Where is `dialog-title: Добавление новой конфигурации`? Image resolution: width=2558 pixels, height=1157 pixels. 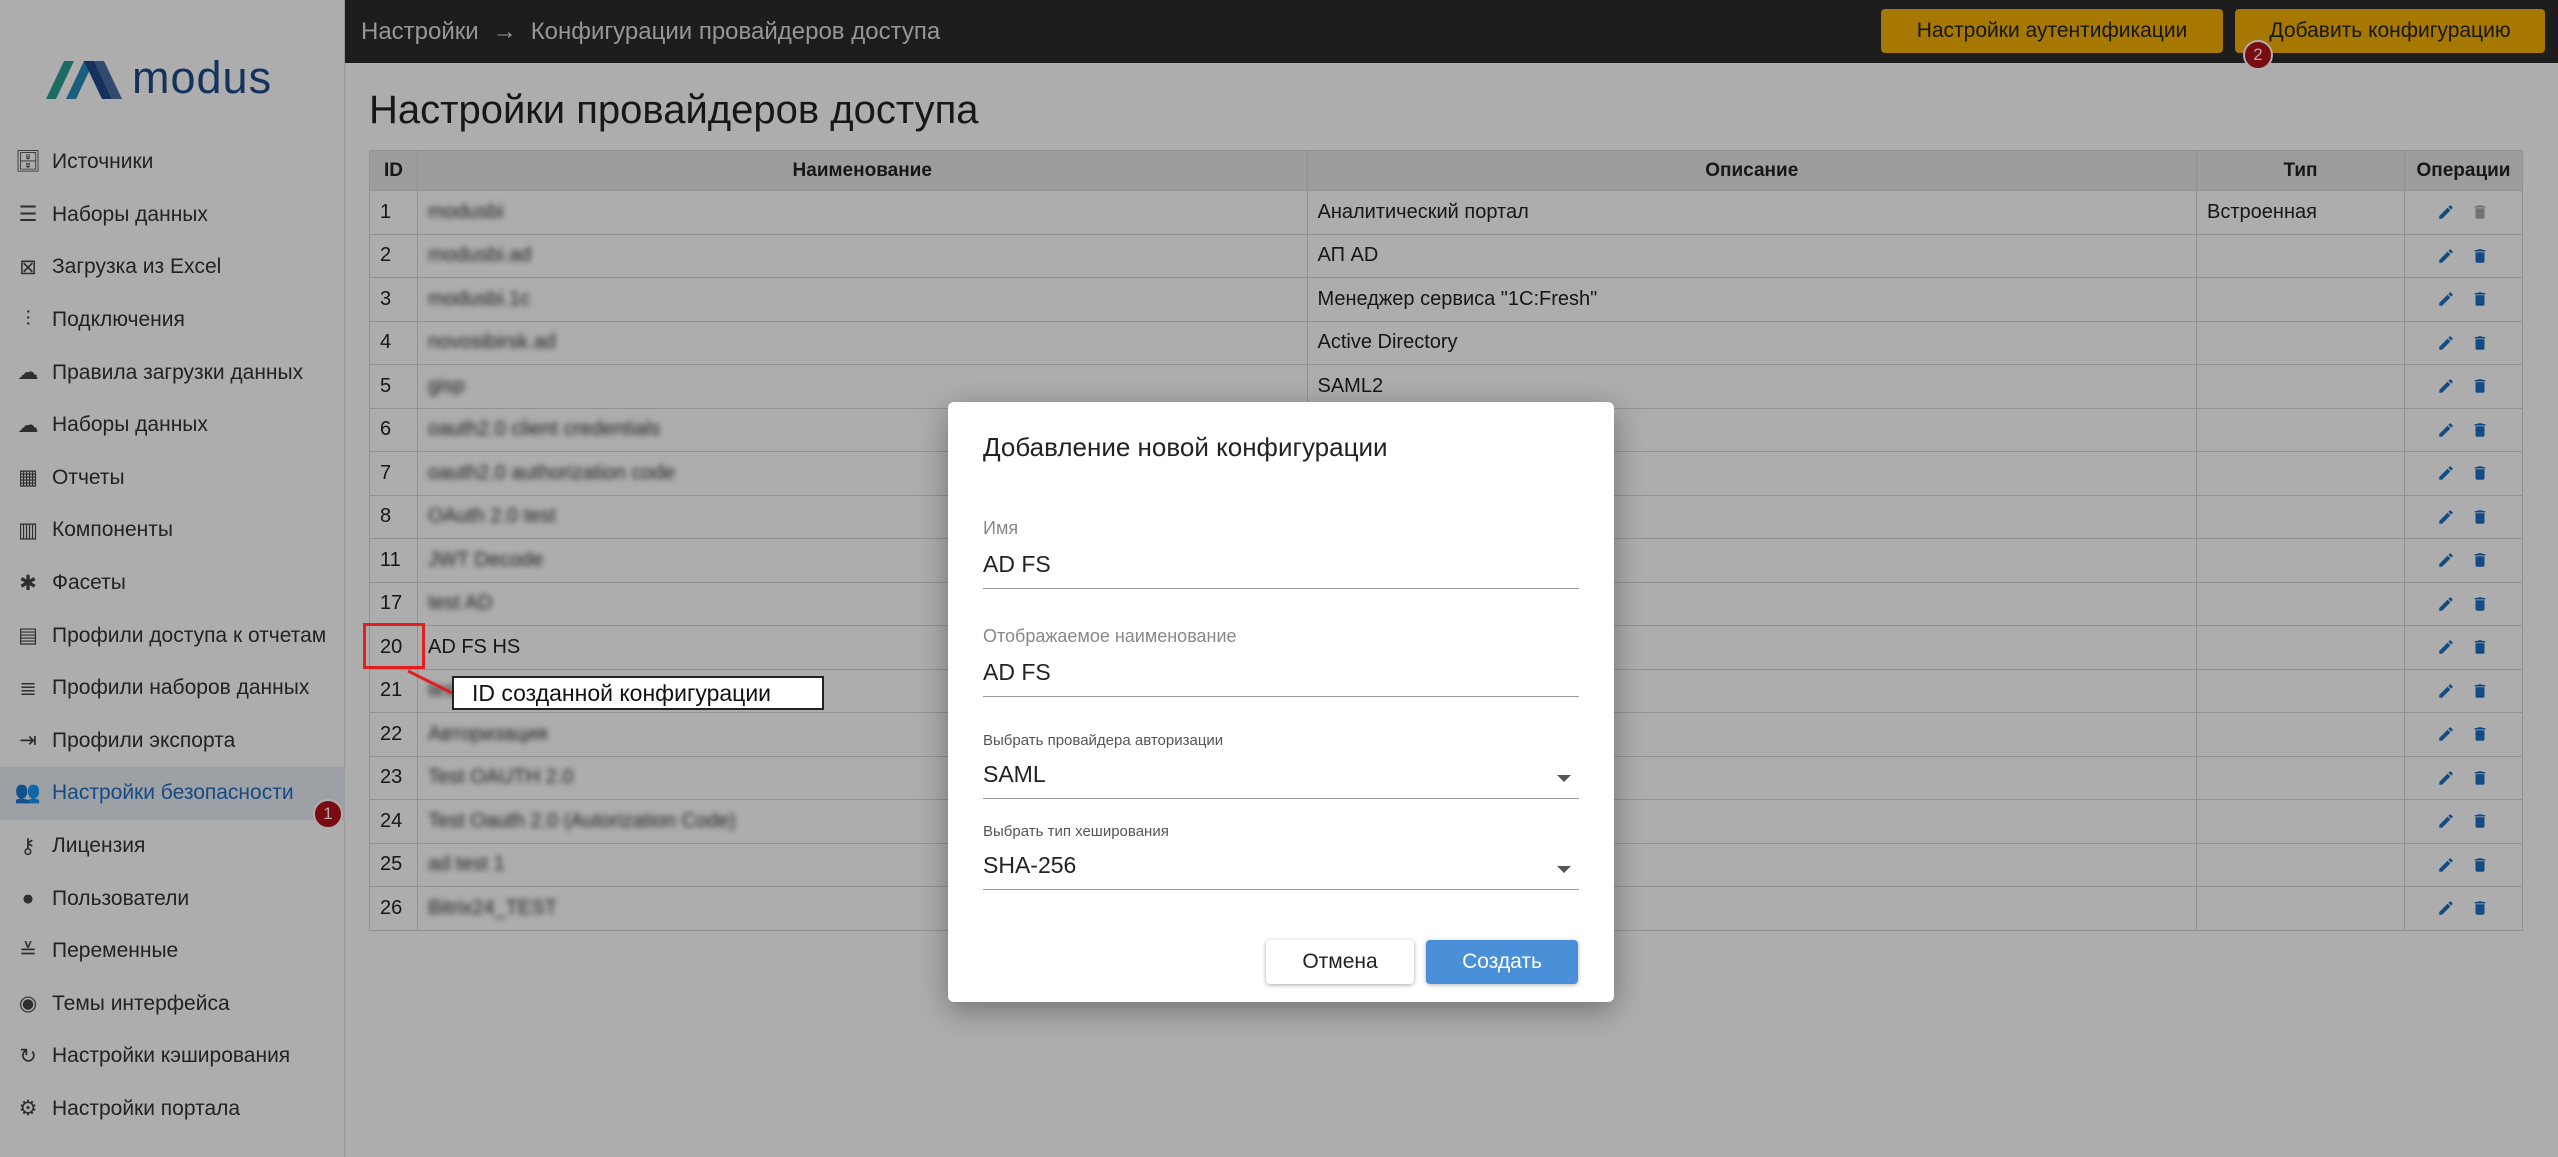
dialog-title: Добавление новой конфигурации is located at coordinates (1185, 447).